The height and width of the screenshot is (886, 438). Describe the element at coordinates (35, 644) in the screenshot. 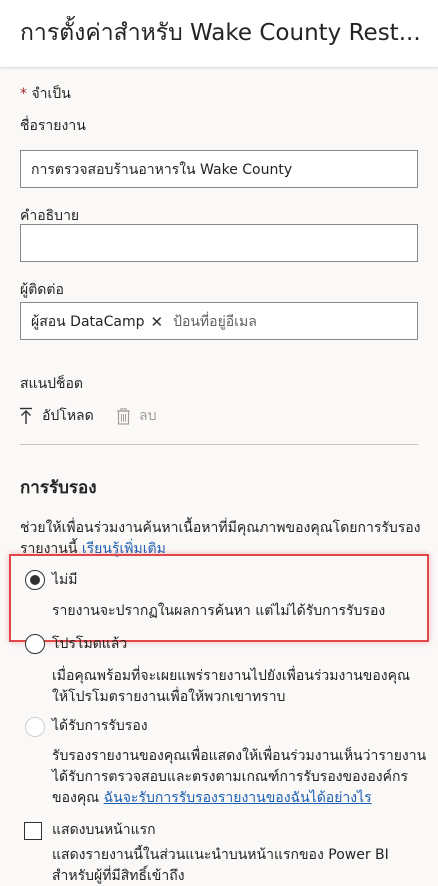

I see `radio-promoted` at that location.